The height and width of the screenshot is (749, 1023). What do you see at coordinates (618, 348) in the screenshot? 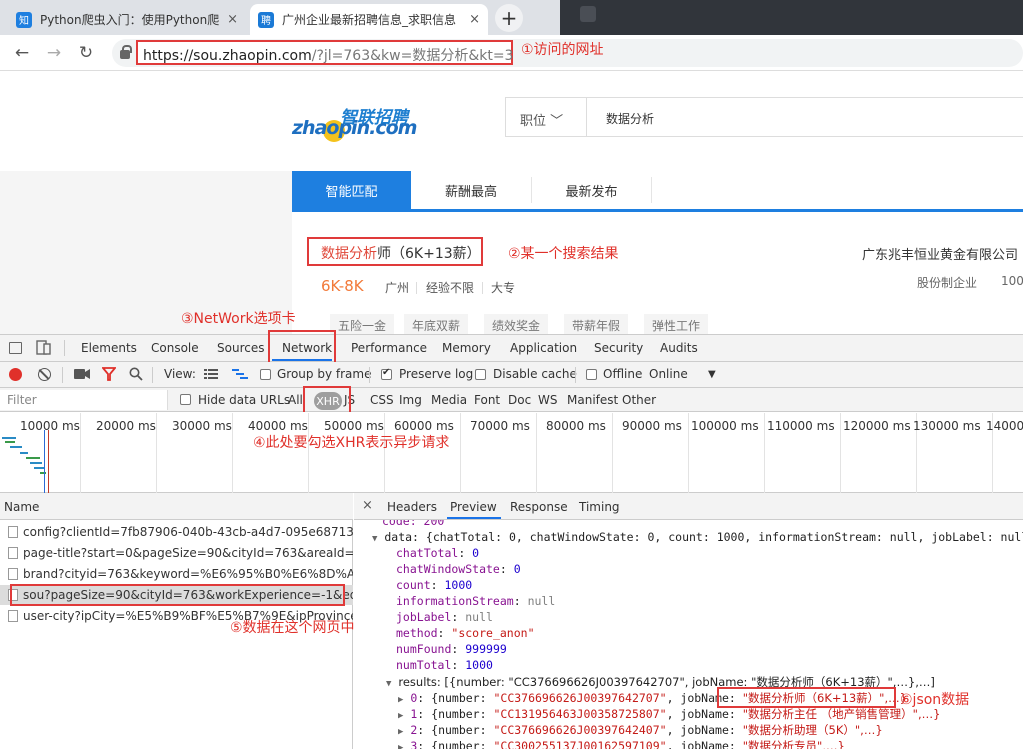
I see `tab-security: Security` at bounding box center [618, 348].